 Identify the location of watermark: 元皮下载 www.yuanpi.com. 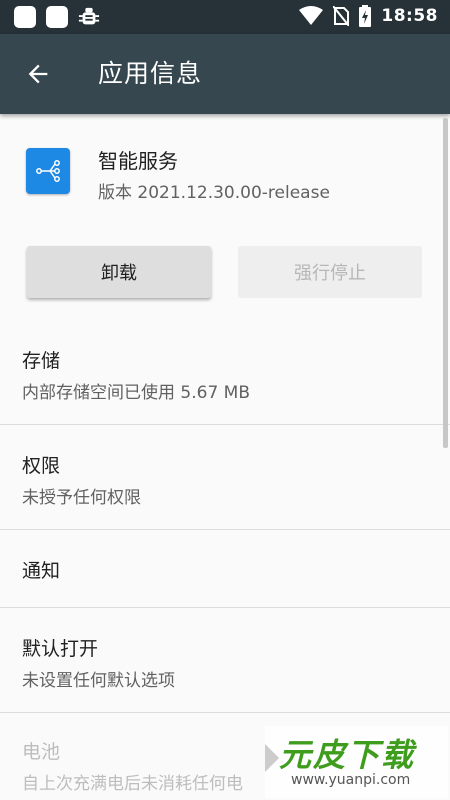
(356, 762).